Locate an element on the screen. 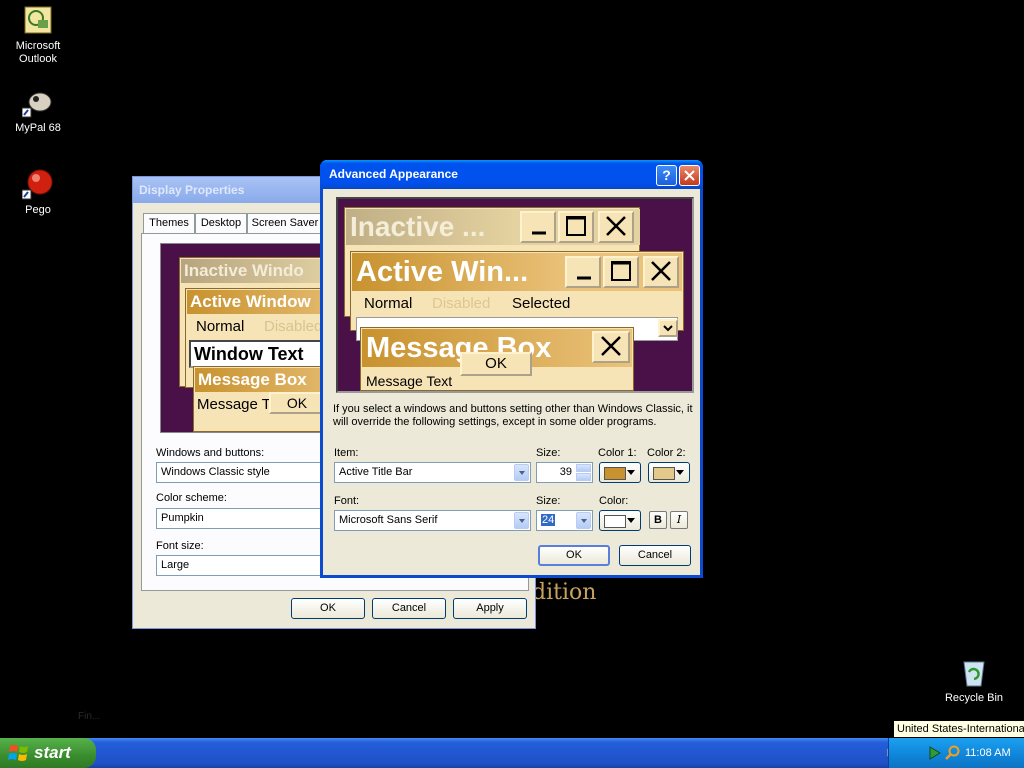  font-color-swatch is located at coordinates (615, 521).